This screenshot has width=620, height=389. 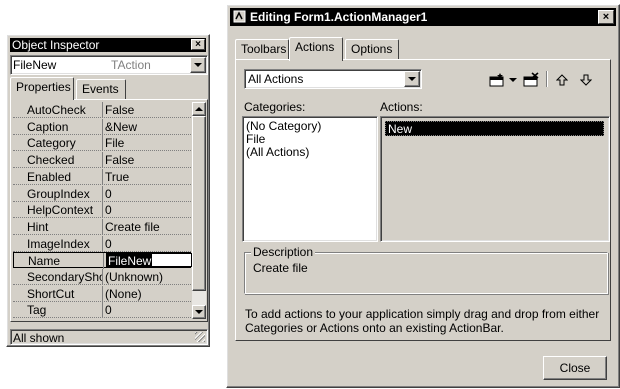 I want to click on property-row: Enabled True, so click(x=102, y=176).